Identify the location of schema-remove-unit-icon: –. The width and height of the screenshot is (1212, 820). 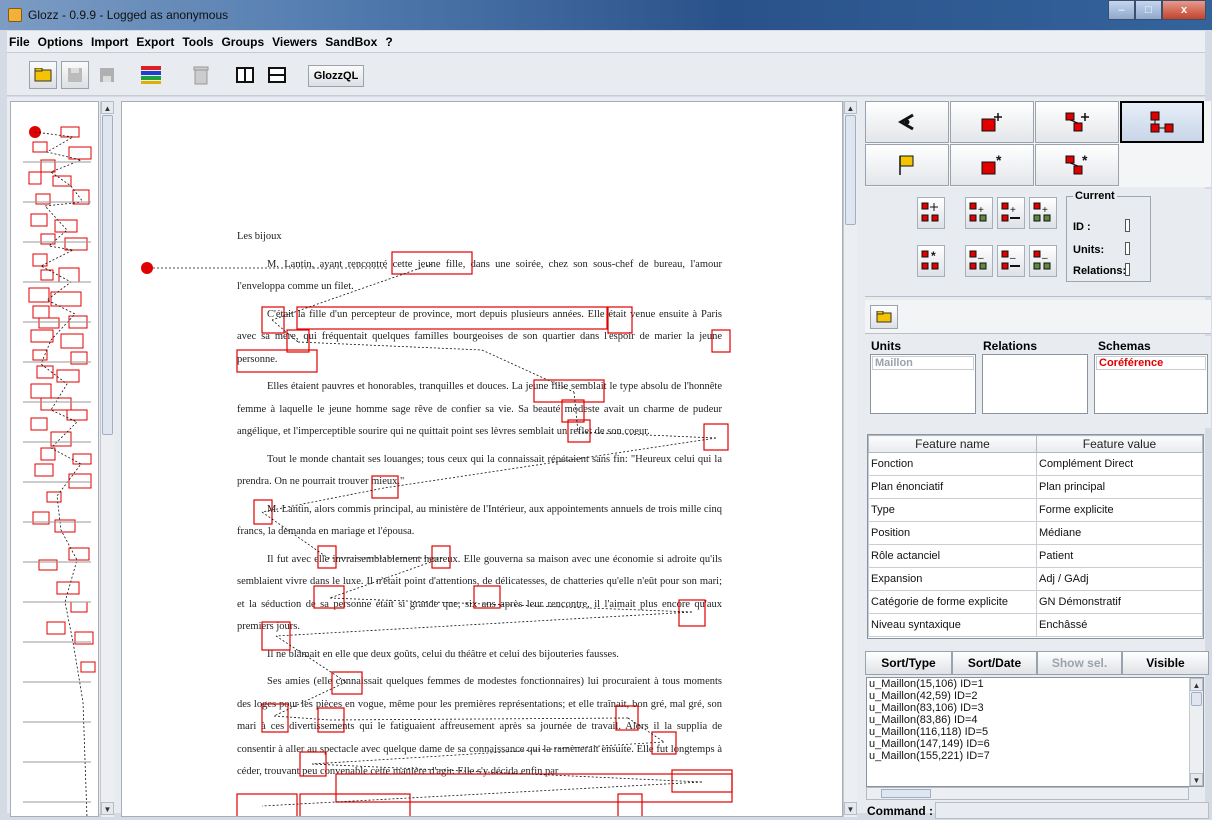
(978, 260).